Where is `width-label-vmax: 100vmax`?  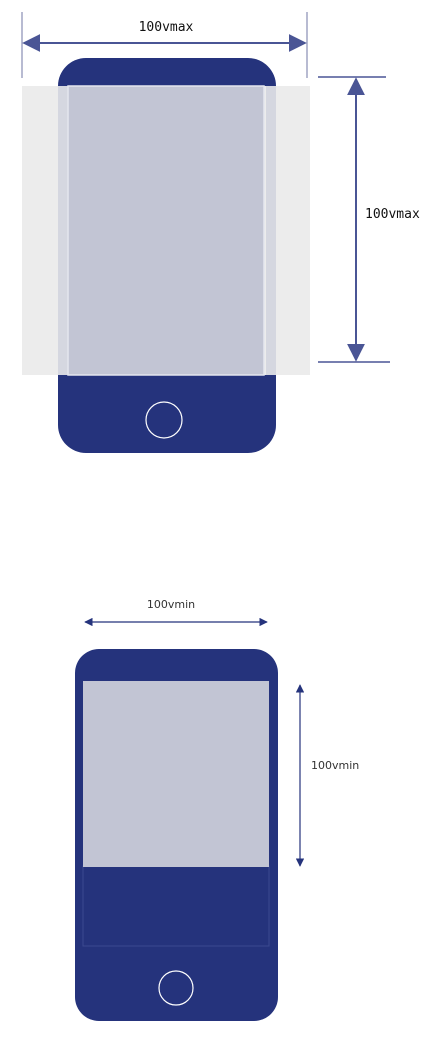
width-label-vmax: 100vmax is located at coordinates (166, 27).